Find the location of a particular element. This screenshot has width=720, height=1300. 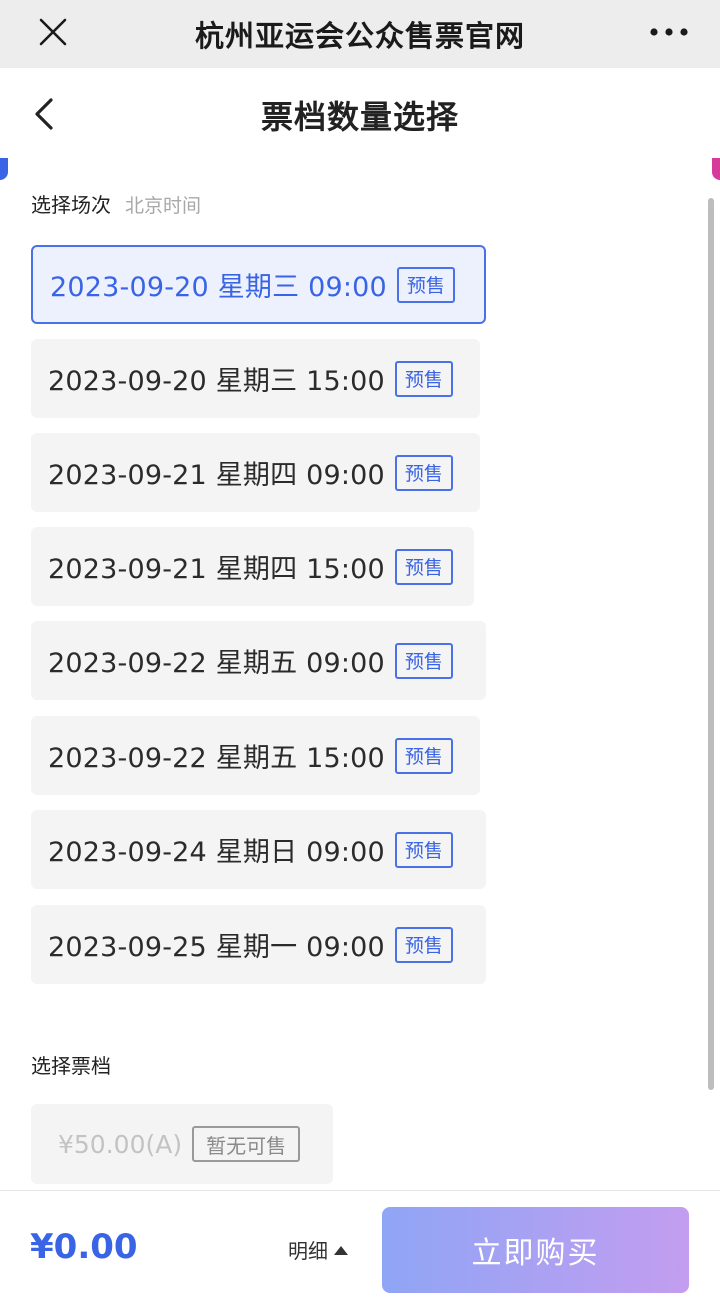

session-option: 2023-09-25 星期一 09:00 预售 is located at coordinates (258, 944).